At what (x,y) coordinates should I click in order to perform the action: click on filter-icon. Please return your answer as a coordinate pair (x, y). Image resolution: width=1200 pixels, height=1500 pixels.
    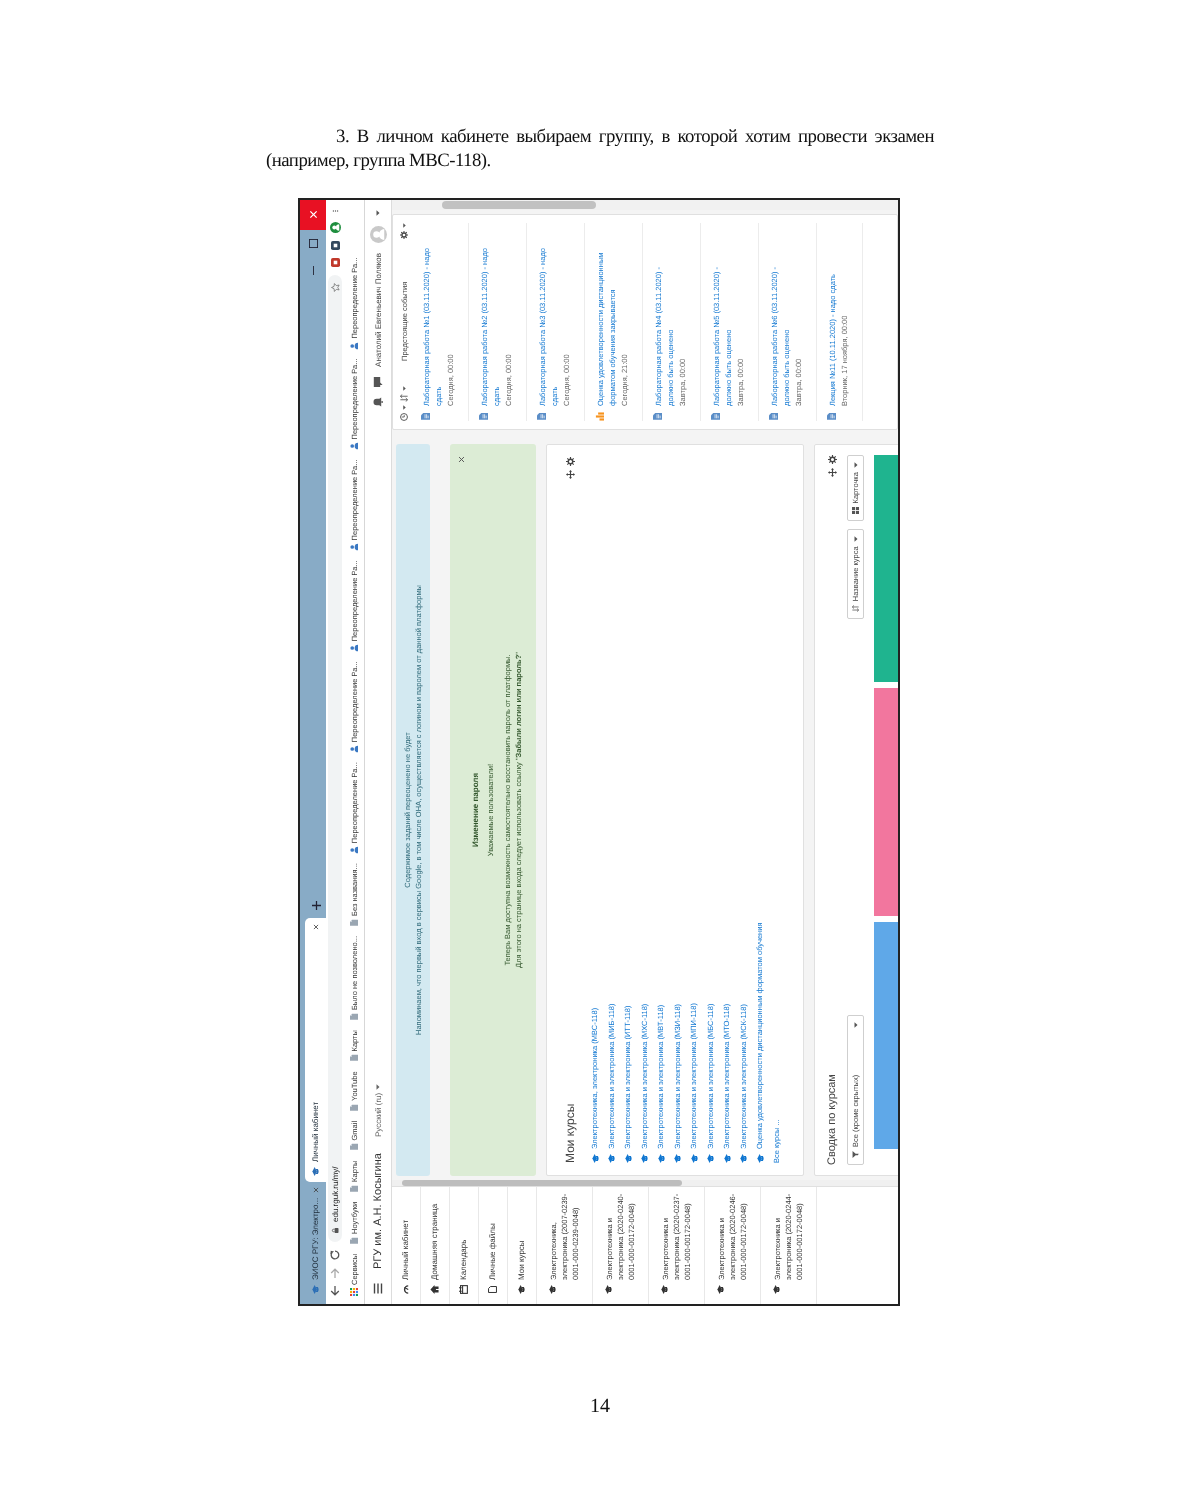
    Looking at the image, I should click on (855, 1154).